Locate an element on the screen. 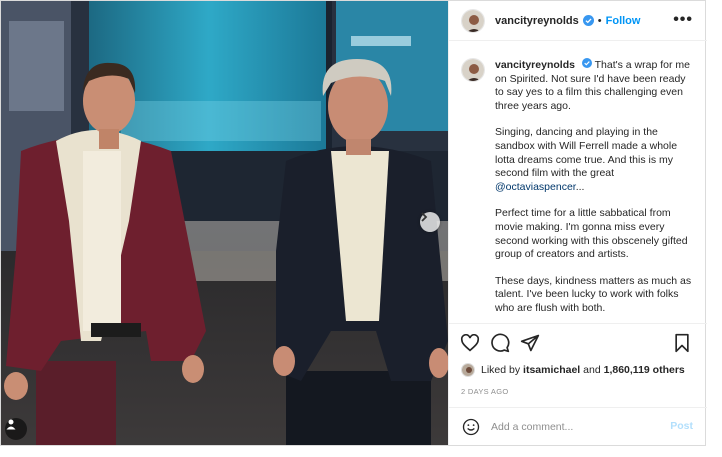 Image resolution: width=722 pixels, height=457 pixels. liker-avatar is located at coordinates (468, 370).